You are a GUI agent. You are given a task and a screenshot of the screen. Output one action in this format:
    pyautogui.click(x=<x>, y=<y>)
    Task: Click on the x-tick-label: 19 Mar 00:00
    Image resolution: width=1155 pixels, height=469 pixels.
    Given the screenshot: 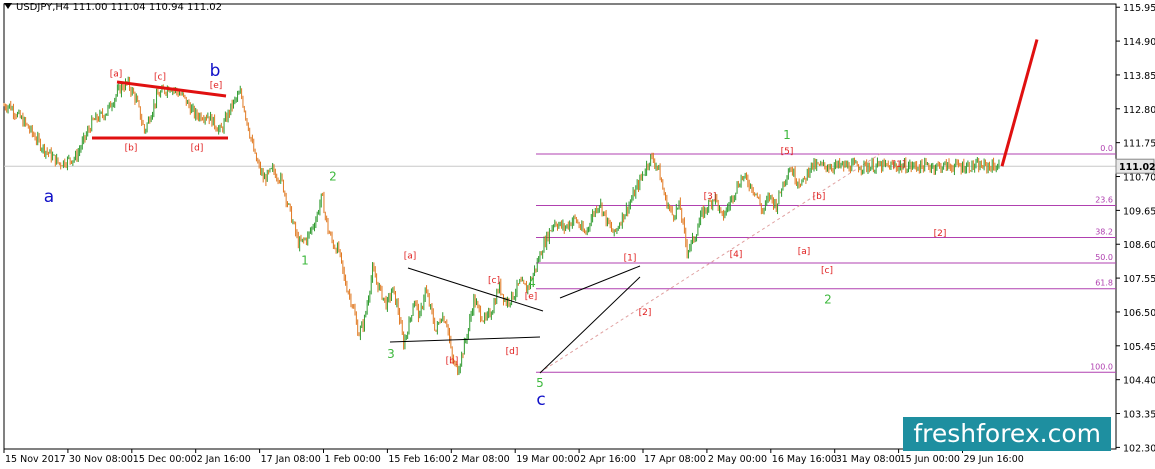 What is the action you would take?
    pyautogui.click(x=547, y=459)
    